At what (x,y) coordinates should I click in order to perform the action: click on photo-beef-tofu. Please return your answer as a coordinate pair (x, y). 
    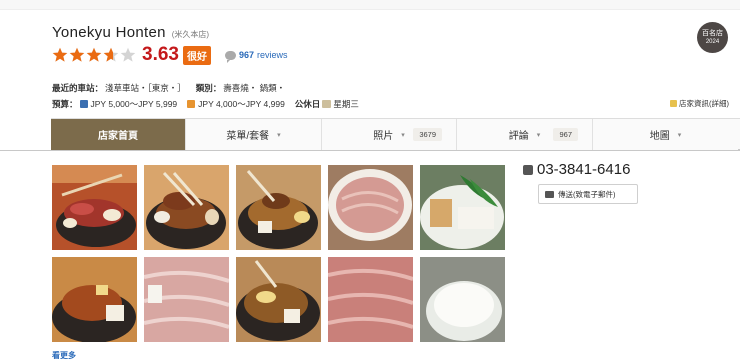
    Looking at the image, I should click on (94, 299).